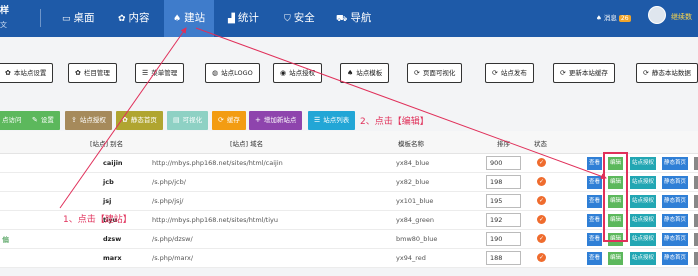 The height and width of the screenshot is (276, 698). I want to click on domain-cell: /s.php/marx/, so click(172, 258).